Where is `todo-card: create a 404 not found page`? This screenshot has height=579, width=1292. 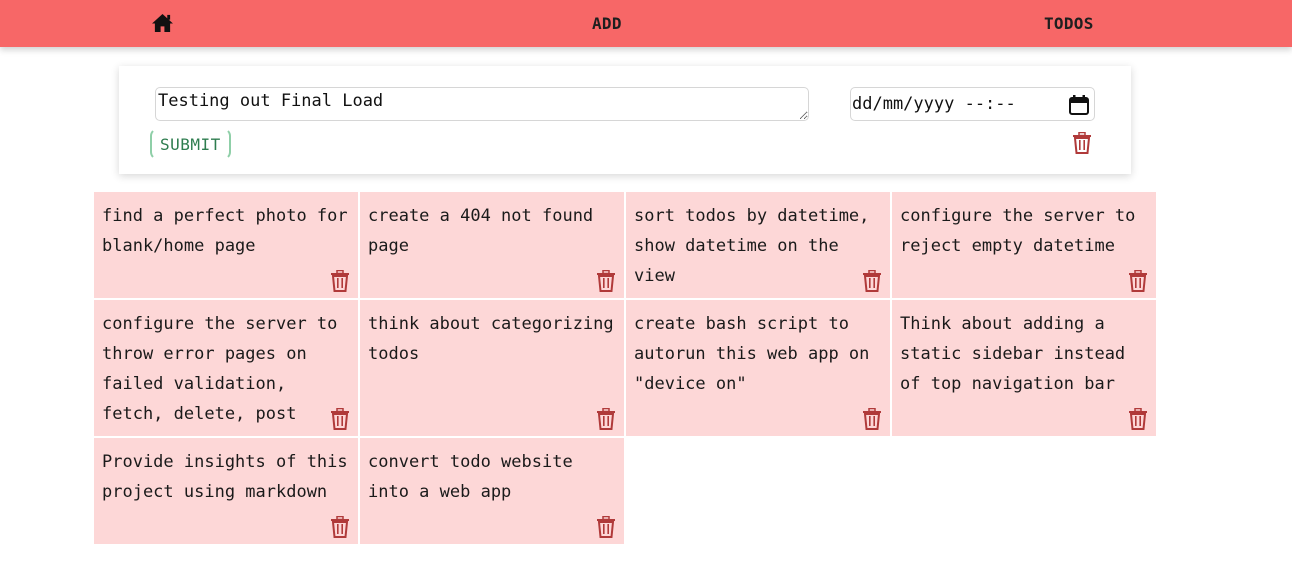
todo-card: create a 404 not found page is located at coordinates (492, 245).